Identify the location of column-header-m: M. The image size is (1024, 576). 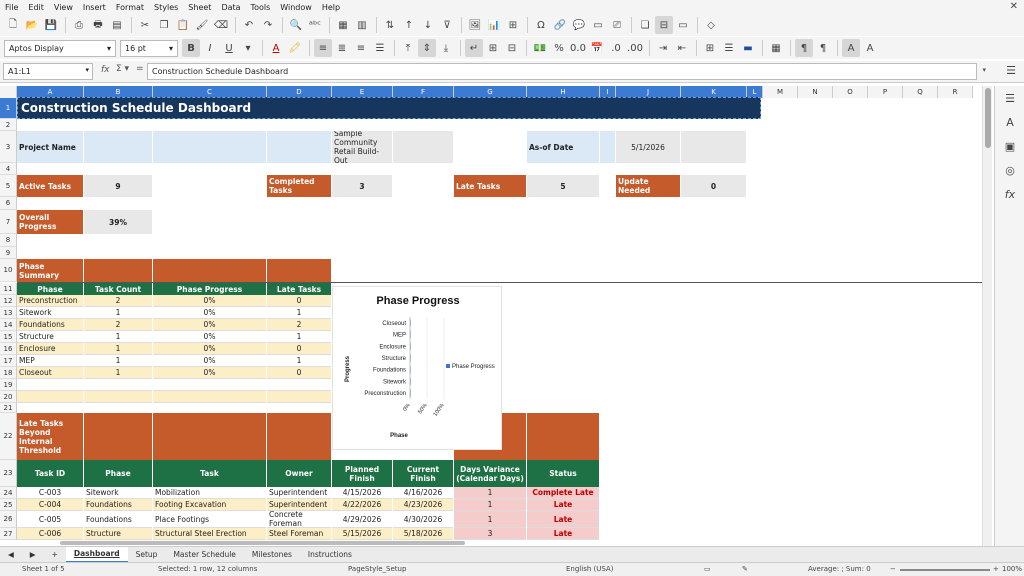
(780, 92).